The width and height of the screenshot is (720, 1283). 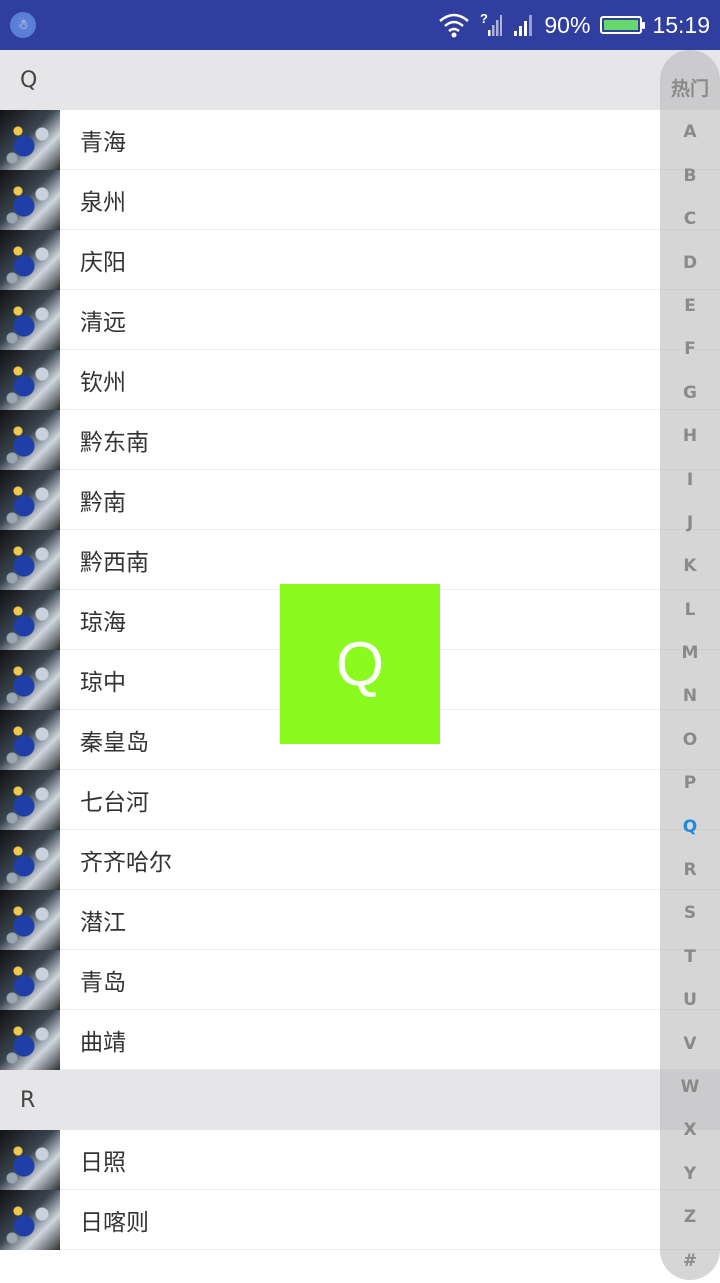 I want to click on index-letter: Q, so click(x=690, y=827).